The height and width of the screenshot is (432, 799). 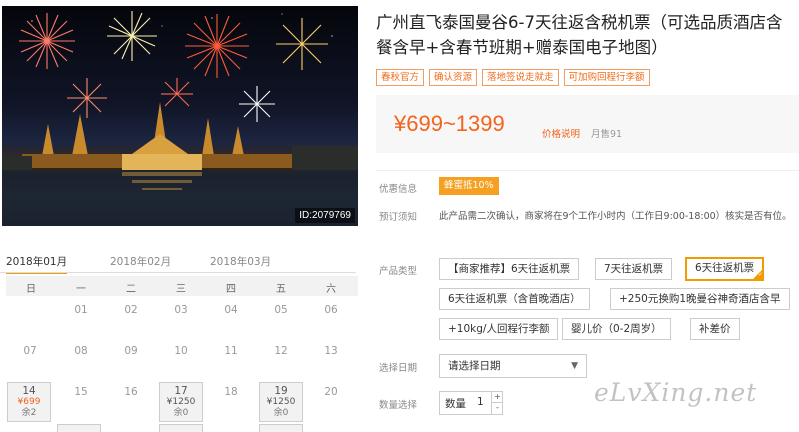 I want to click on promo-badge: 蜂蜜抵10%, so click(x=469, y=186).